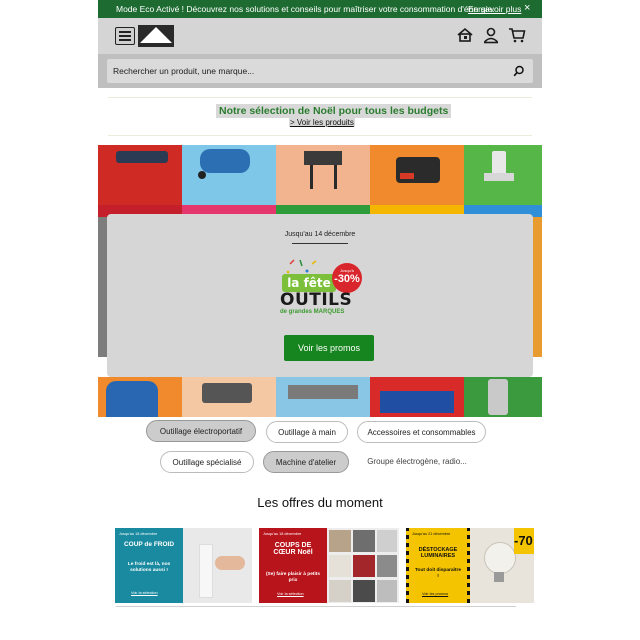 The image size is (640, 640). I want to click on account-icon, so click(491, 35).